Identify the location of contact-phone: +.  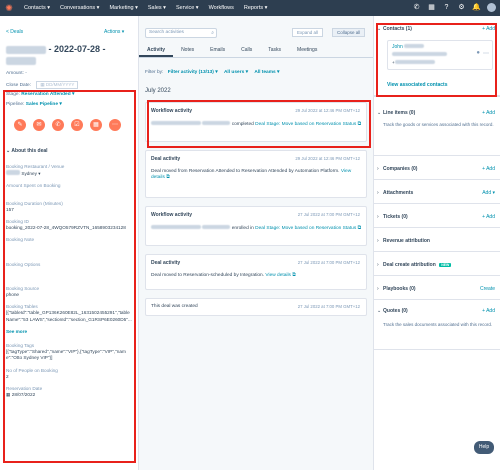
(413, 63).